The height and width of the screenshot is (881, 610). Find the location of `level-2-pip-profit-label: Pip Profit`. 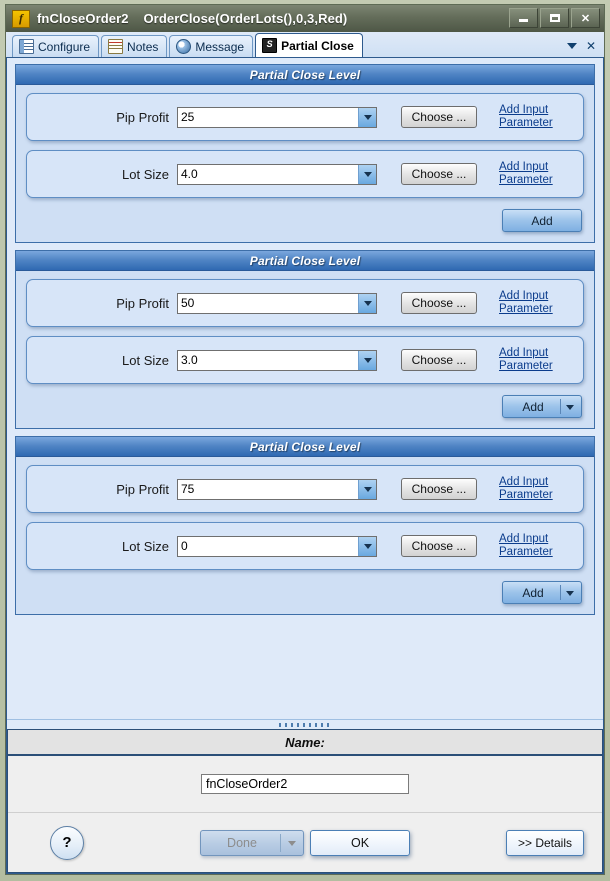

level-2-pip-profit-label: Pip Profit is located at coordinates (142, 303).